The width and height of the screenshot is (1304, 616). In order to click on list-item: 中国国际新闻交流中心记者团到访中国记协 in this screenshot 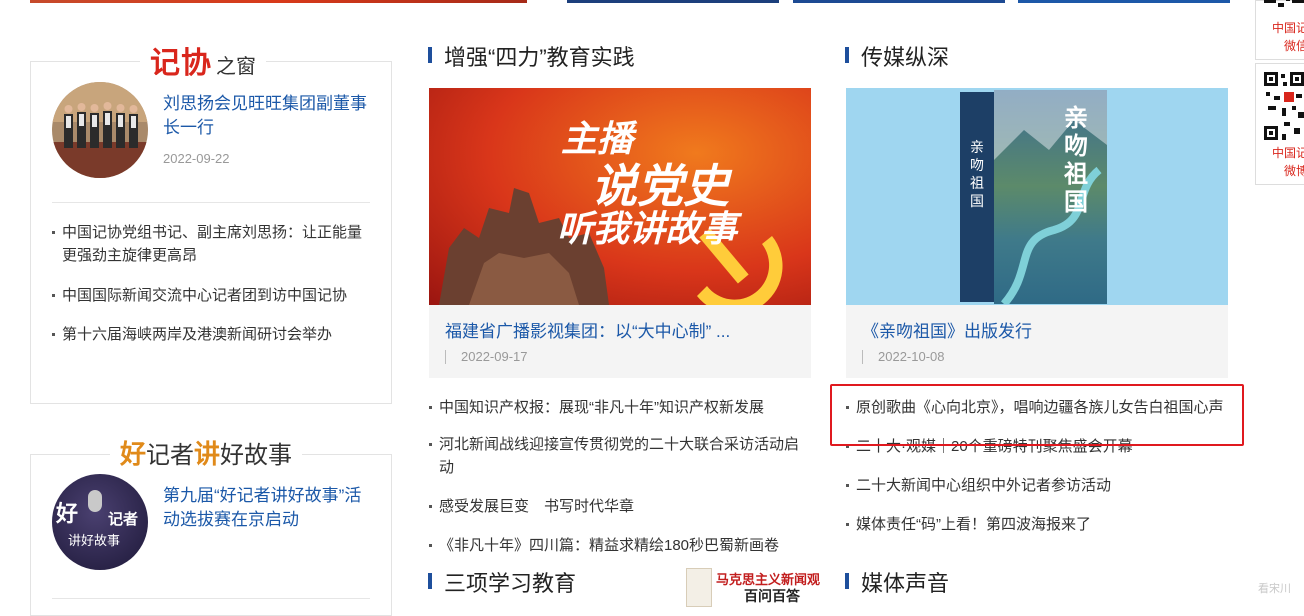, I will do `click(211, 295)`.